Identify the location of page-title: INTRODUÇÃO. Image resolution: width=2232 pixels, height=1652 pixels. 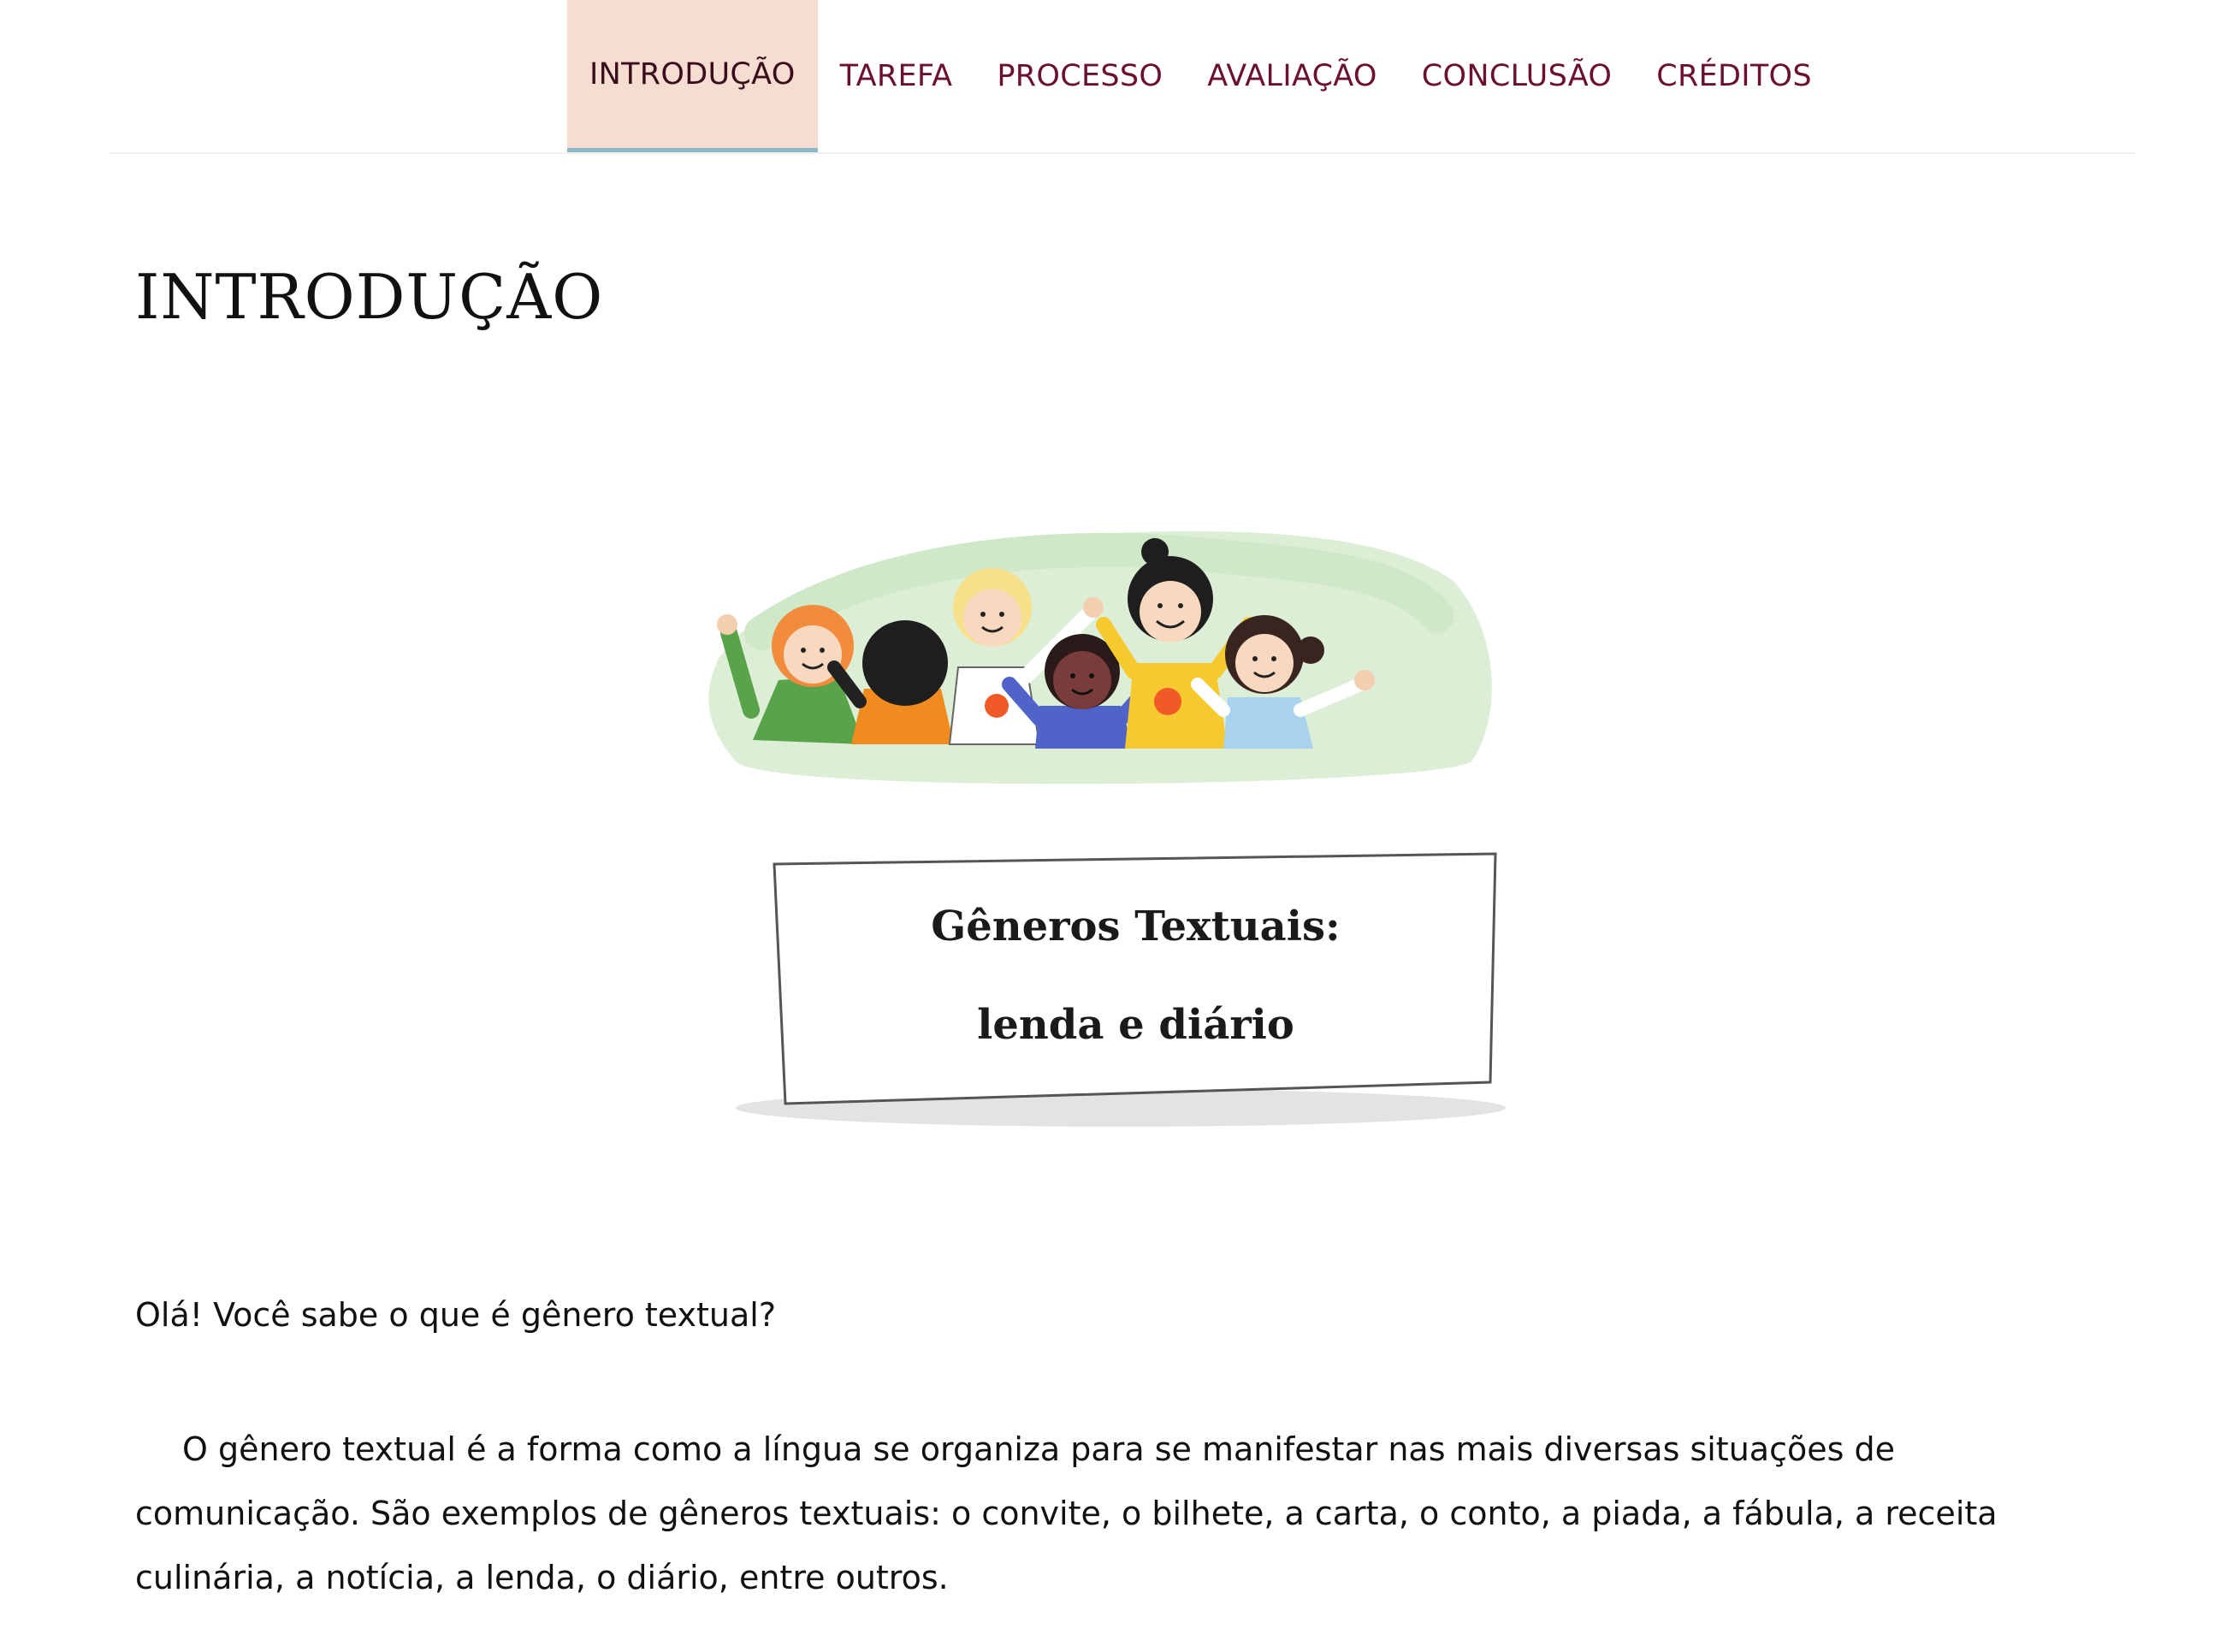
(370, 297).